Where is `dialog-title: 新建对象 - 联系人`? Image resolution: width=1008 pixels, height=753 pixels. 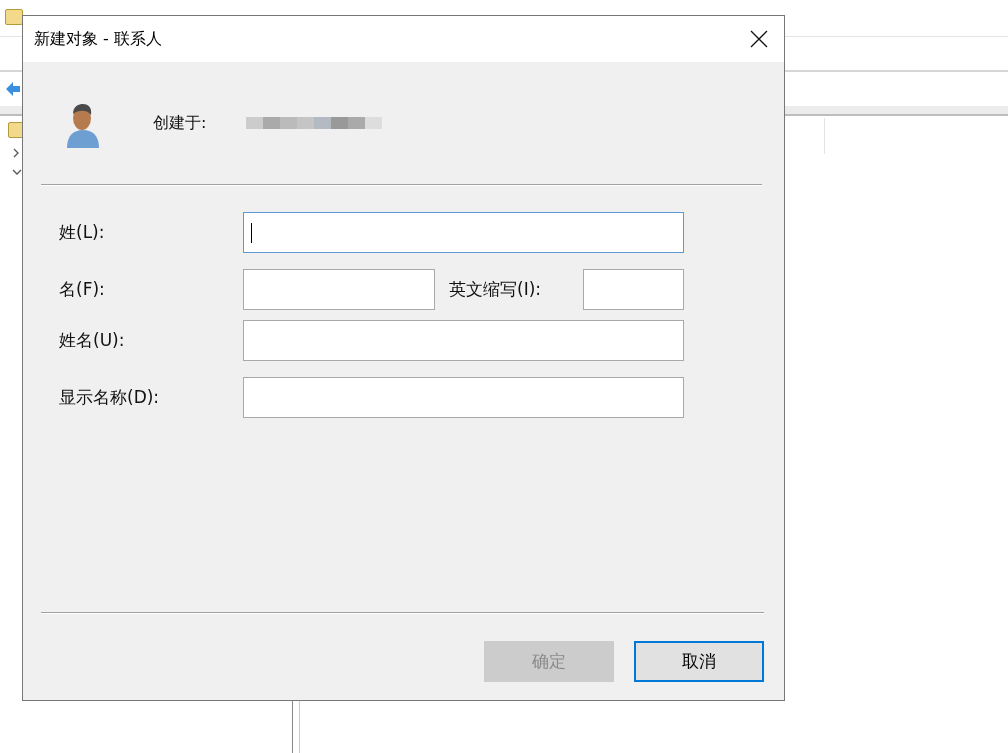
dialog-title: 新建对象 - 联系人 is located at coordinates (98, 39).